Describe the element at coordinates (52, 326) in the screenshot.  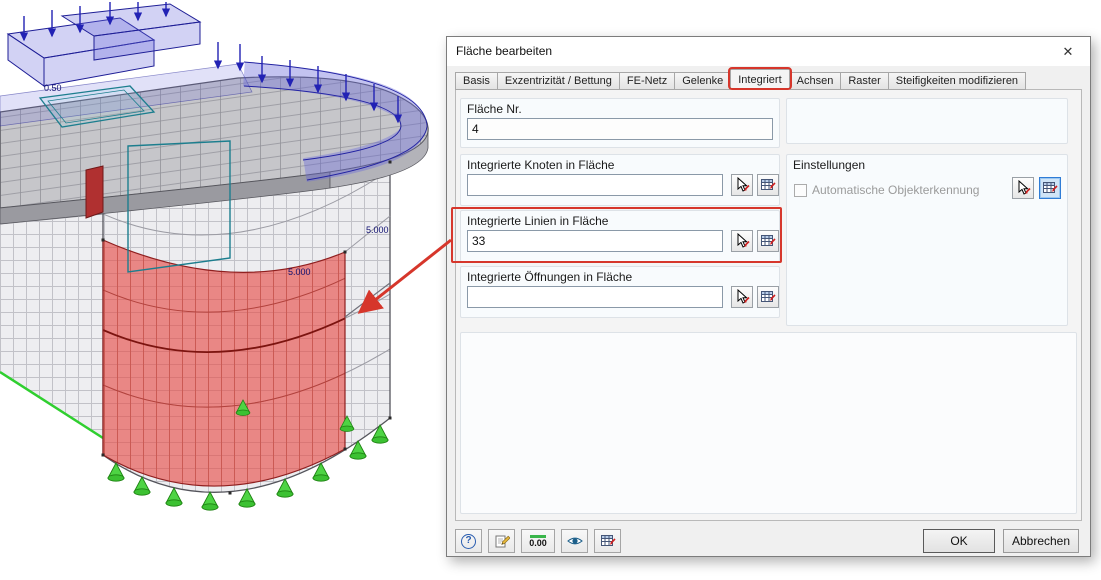
I see `side-wall` at that location.